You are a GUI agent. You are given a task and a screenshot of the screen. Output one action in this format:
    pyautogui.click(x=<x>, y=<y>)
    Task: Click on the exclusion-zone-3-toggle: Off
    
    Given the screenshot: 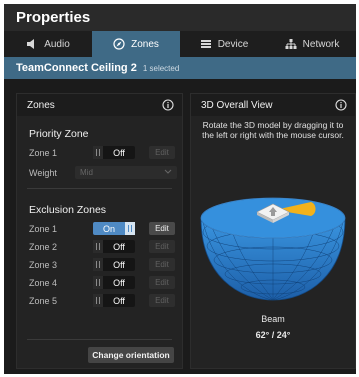 What is the action you would take?
    pyautogui.click(x=114, y=264)
    